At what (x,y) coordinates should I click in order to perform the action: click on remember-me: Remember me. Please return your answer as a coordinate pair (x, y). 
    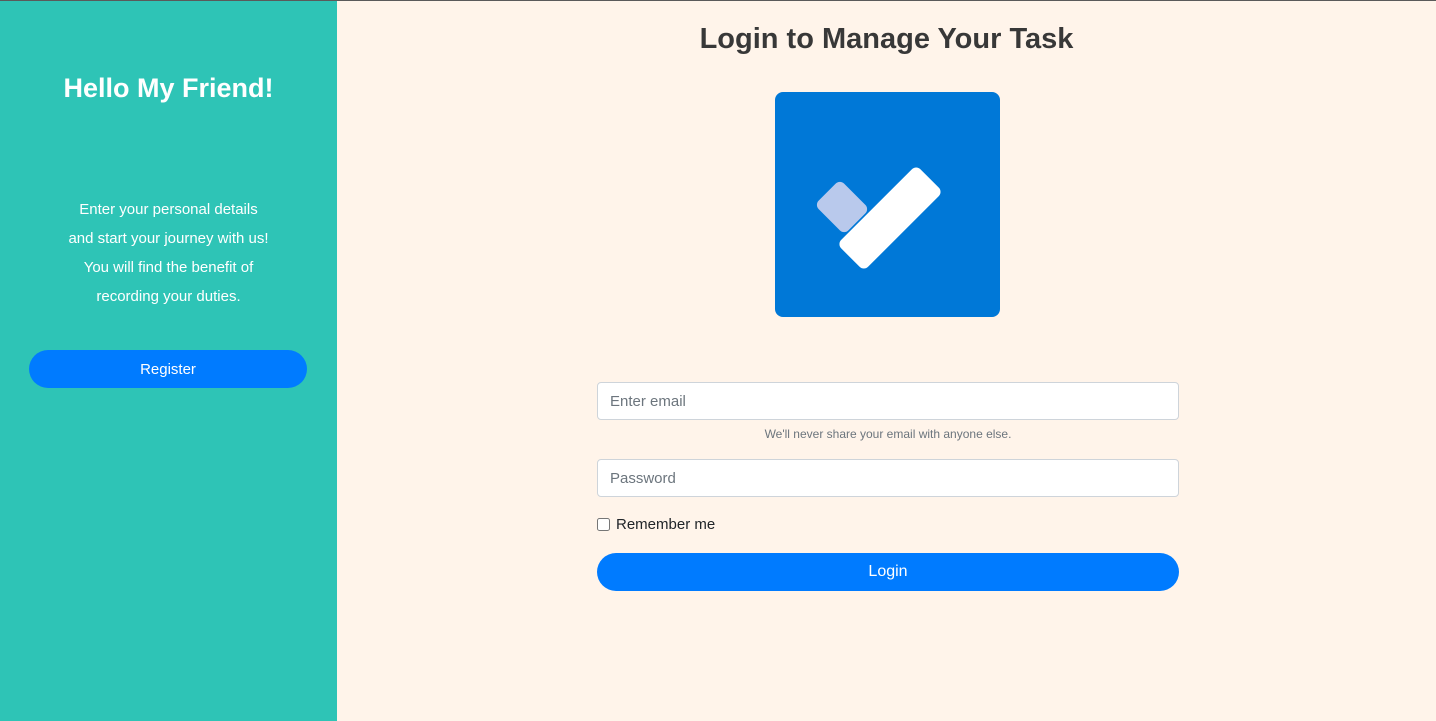
    Looking at the image, I should click on (656, 524).